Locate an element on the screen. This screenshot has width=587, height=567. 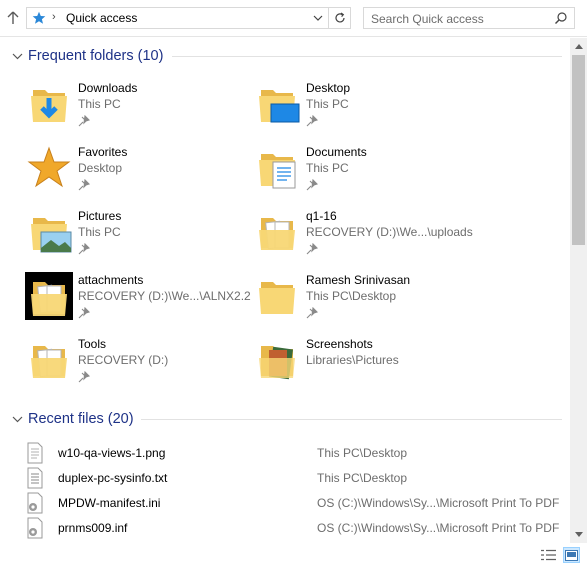
folder-name: Favorites is located at coordinates (103, 152).